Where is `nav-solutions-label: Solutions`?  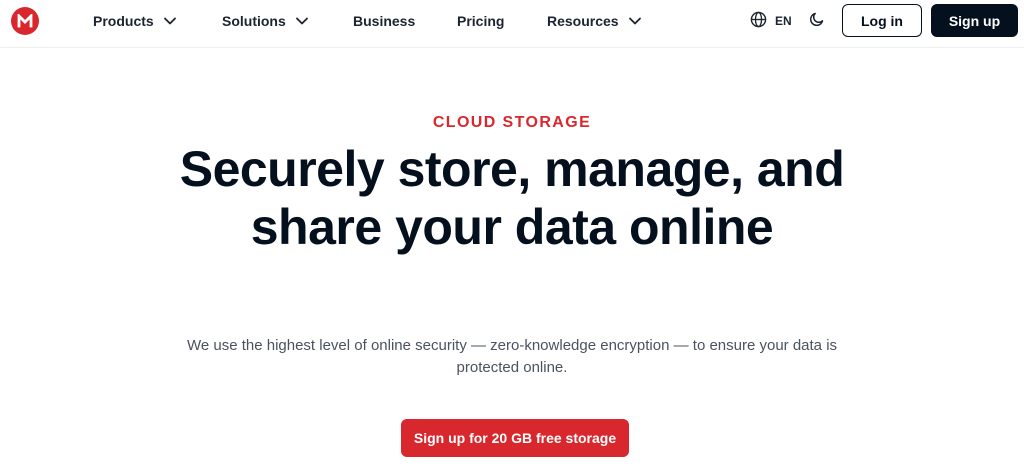 nav-solutions-label: Solutions is located at coordinates (254, 21).